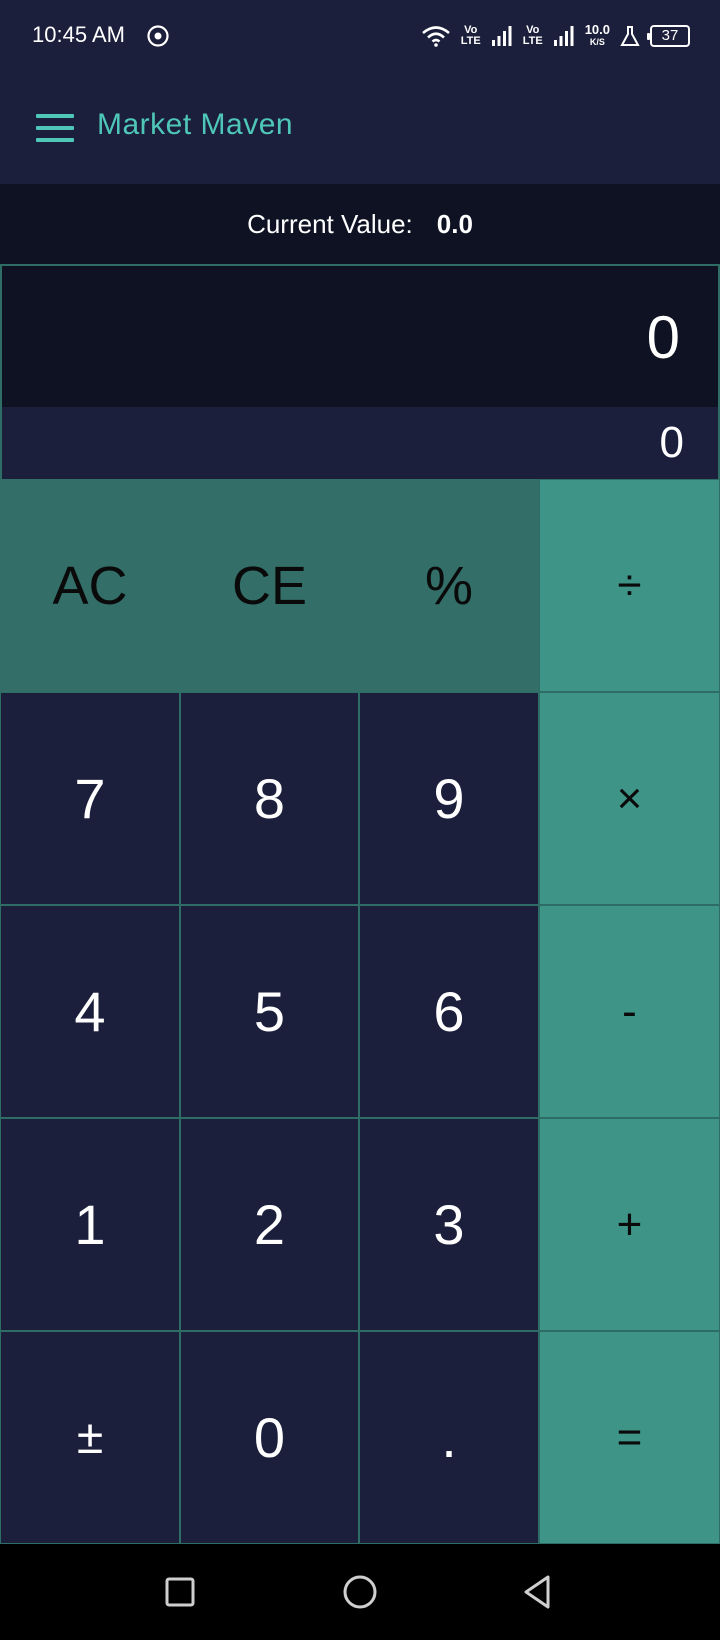 Image resolution: width=720 pixels, height=1640 pixels. I want to click on network-speed-unit: K/S, so click(597, 42).